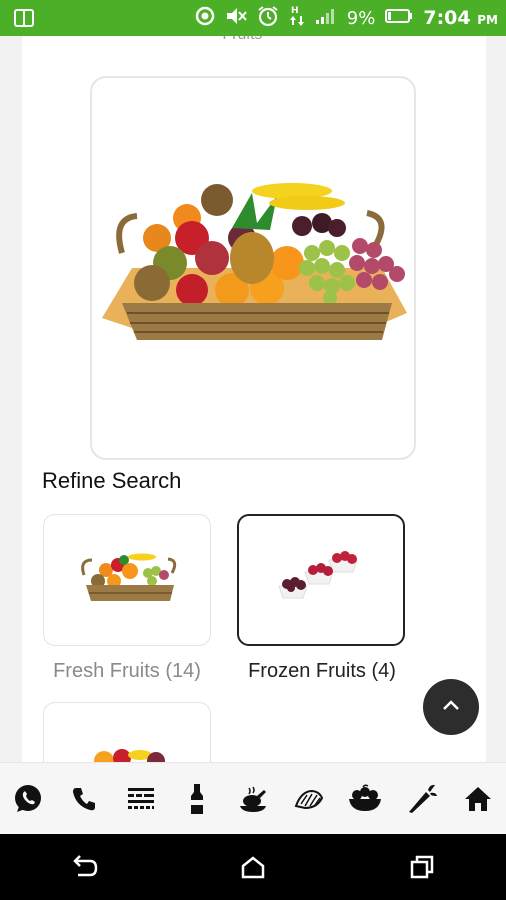 This screenshot has width=506, height=900. I want to click on chevron-up-icon, so click(451, 707).